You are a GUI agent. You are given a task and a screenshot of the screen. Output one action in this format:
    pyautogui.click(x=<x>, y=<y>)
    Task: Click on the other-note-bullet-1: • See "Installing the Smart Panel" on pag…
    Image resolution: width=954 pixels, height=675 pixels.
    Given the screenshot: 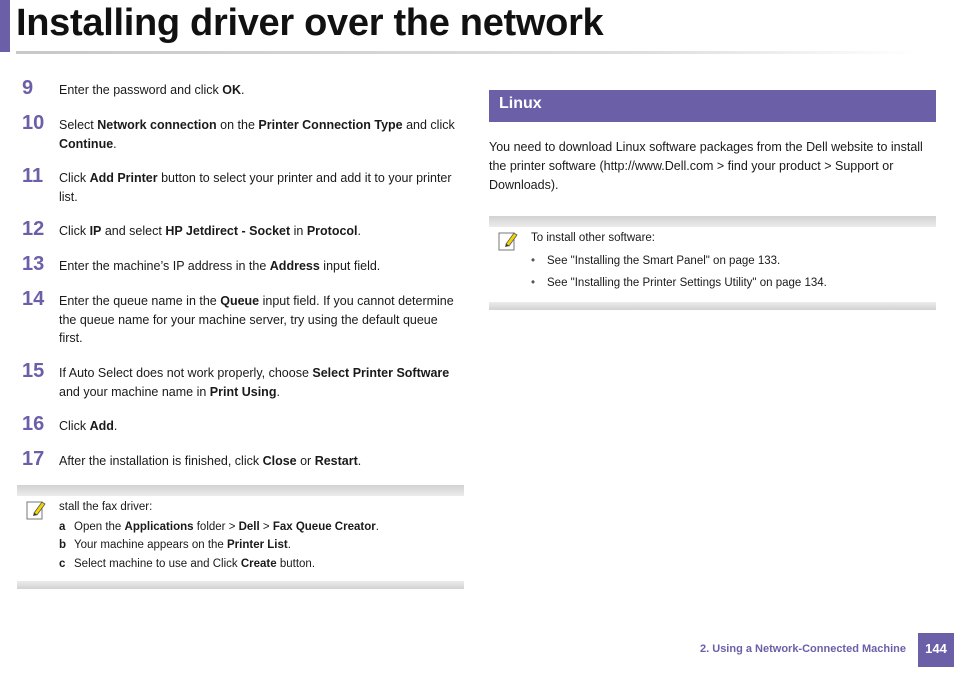 What is the action you would take?
    pyautogui.click(x=655, y=261)
    